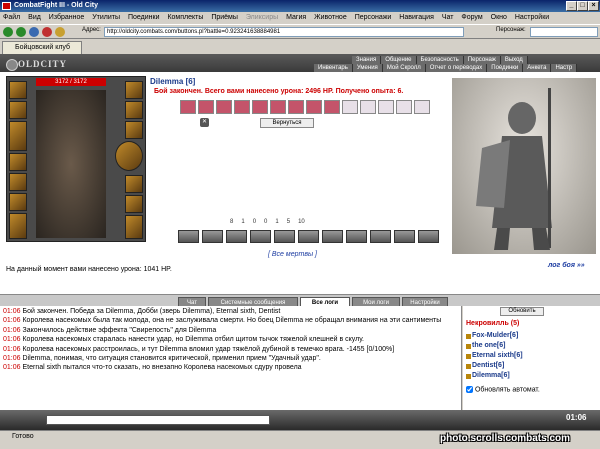  Describe the element at coordinates (593, 6) in the screenshot. I see `close-button: ×` at that location.